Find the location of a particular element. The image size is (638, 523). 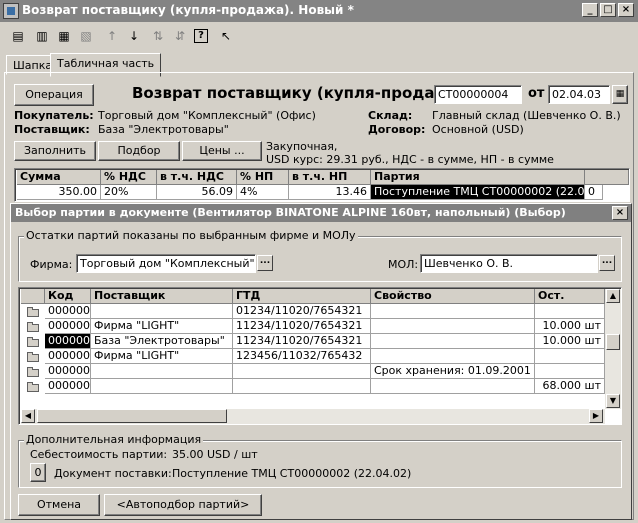

table-cell: База "Электротовары" is located at coordinates (162, 341).